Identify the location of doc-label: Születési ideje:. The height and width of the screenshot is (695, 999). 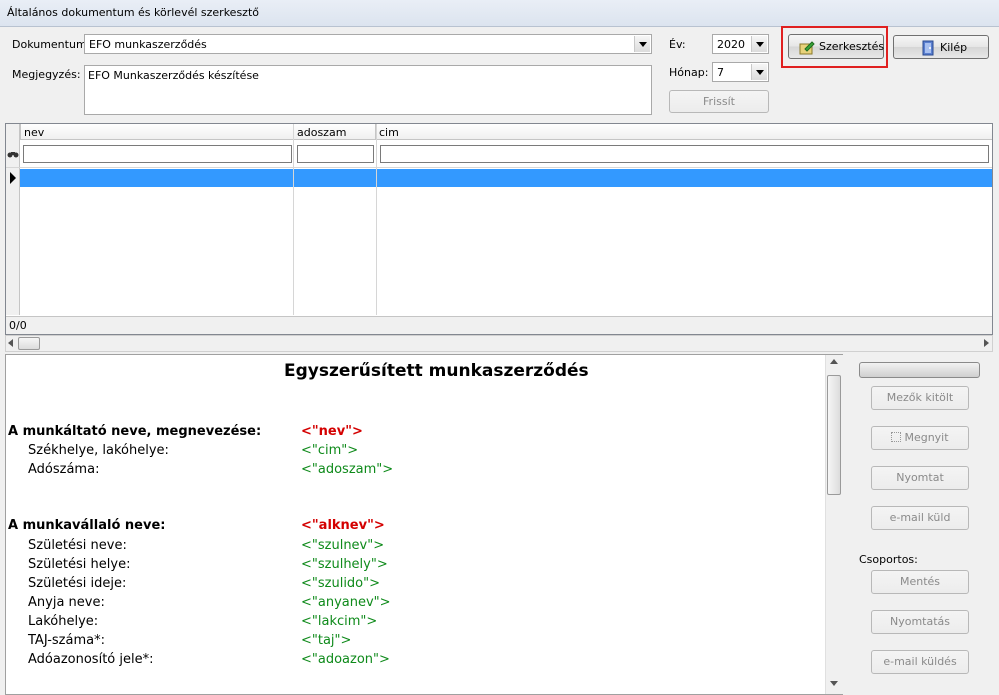
(77, 583).